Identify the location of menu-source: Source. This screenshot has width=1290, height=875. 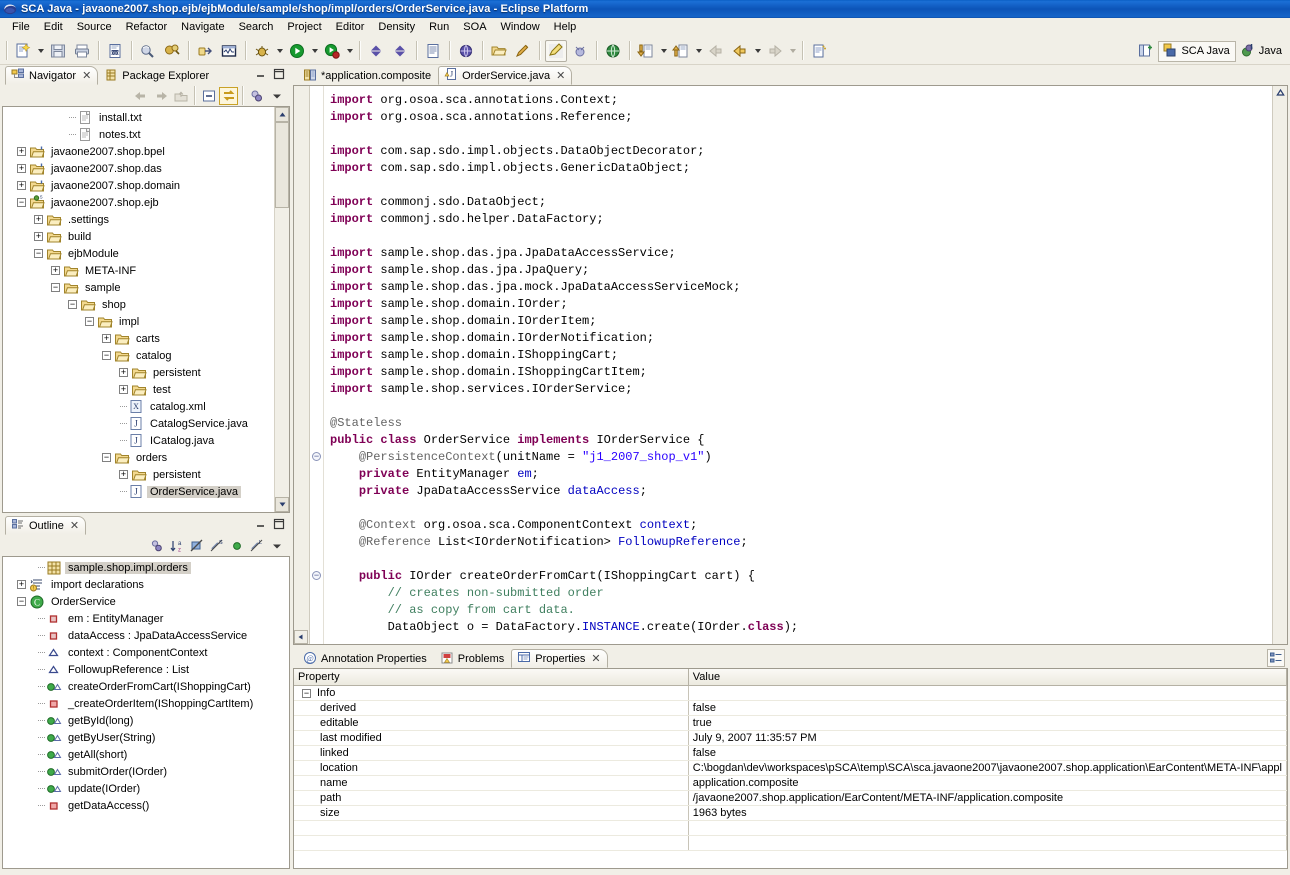
(94, 27).